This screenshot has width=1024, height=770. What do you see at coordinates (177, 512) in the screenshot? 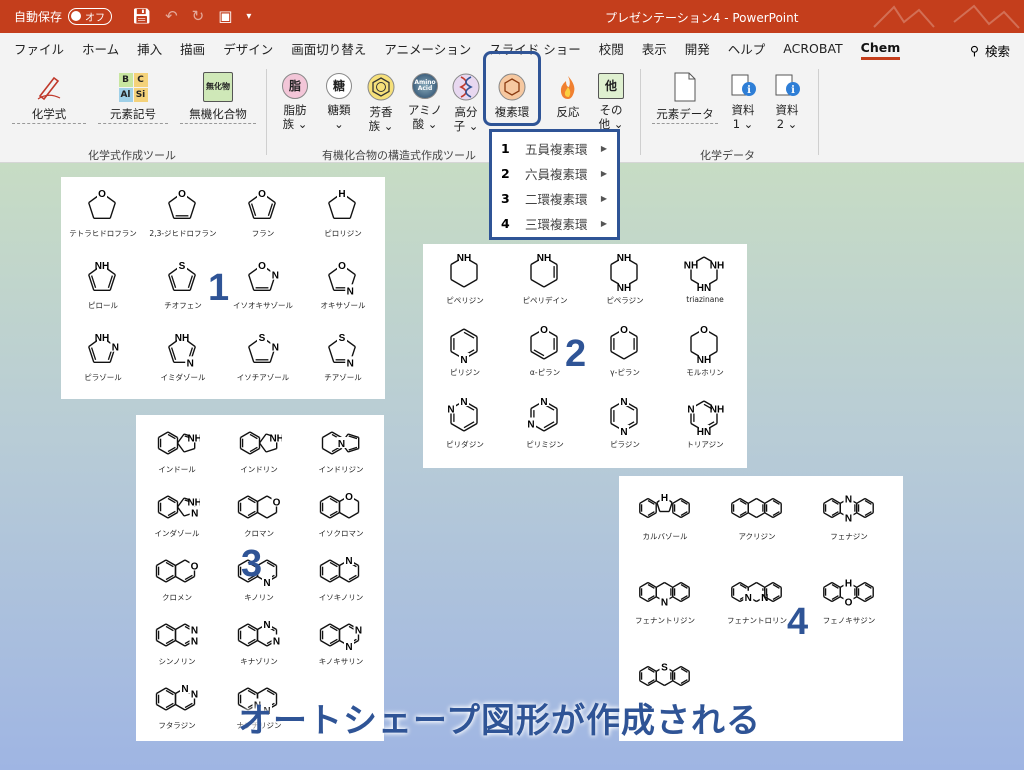
I see `molecule-panel3-3: NH N インダゾール` at bounding box center [177, 512].